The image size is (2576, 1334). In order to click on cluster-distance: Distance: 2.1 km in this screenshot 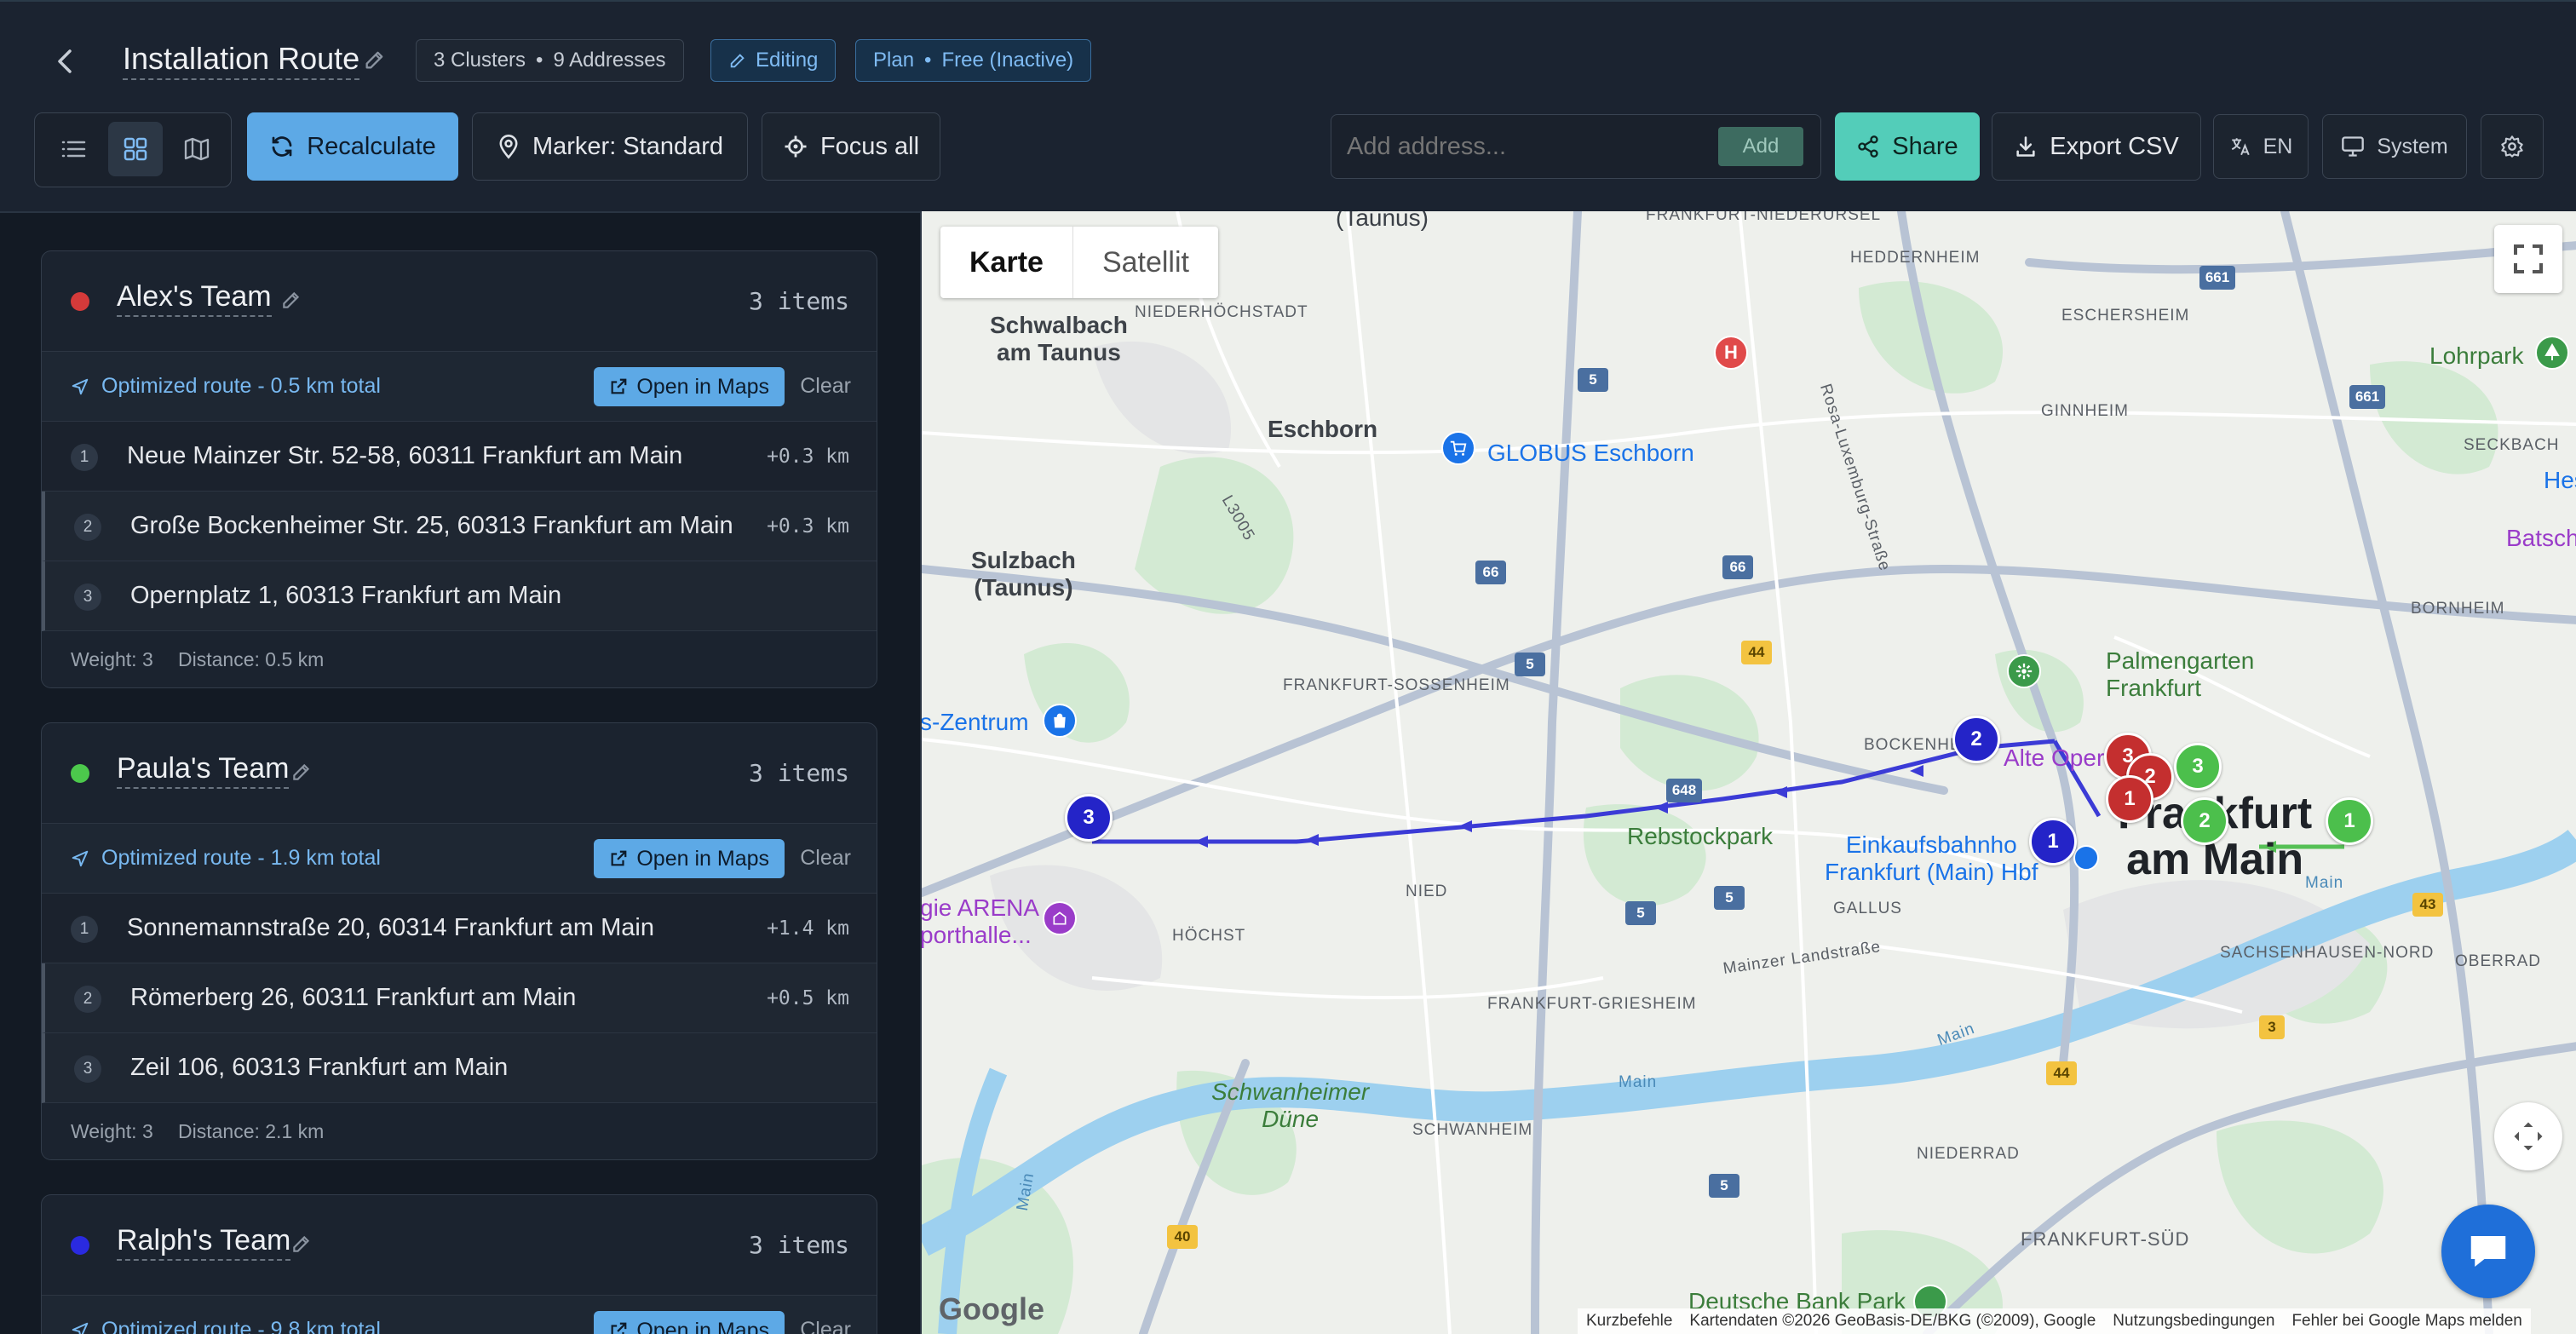, I will do `click(252, 1131)`.